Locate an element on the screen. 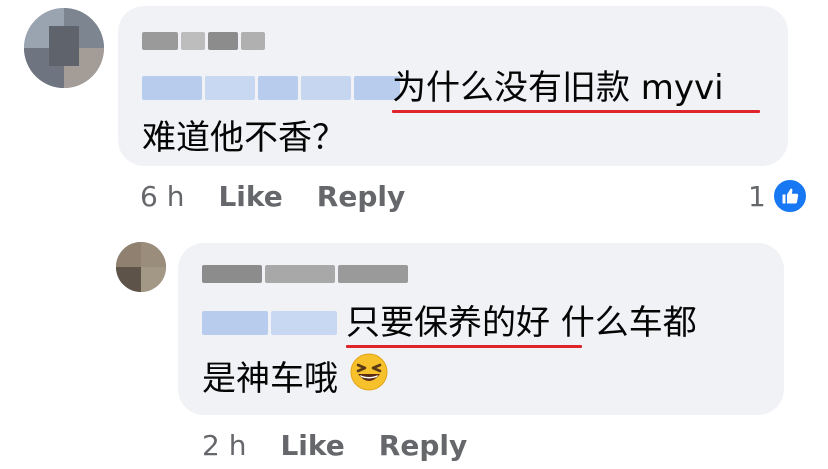 This screenshot has width=828, height=469. comment-text-line-2: 难道他不香？ is located at coordinates (244, 138).